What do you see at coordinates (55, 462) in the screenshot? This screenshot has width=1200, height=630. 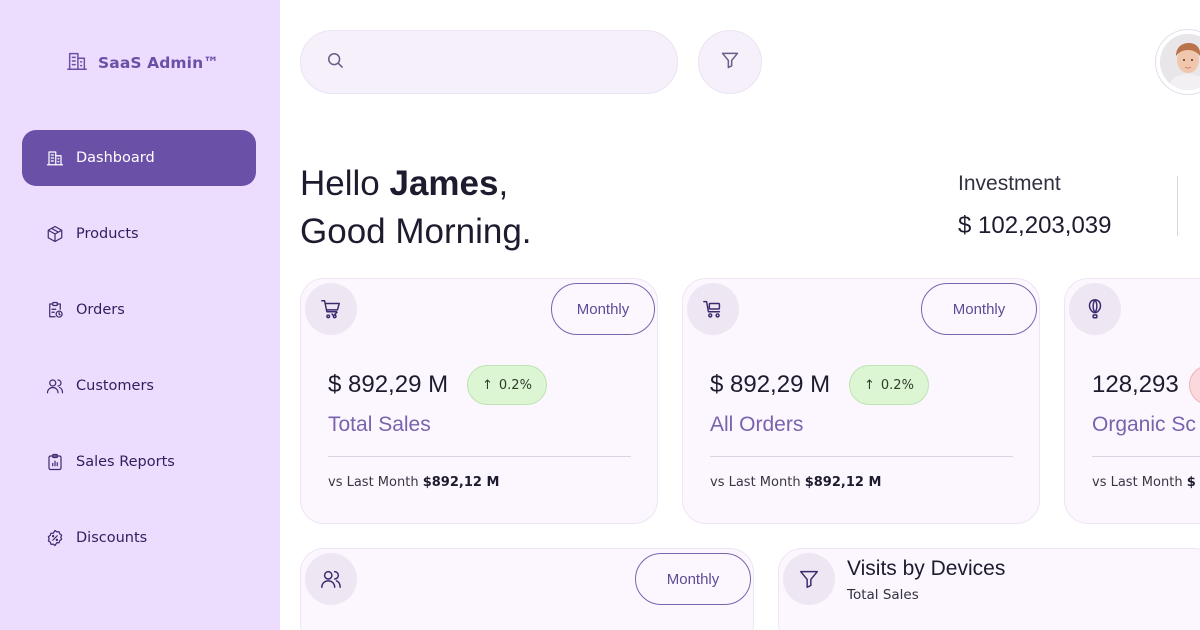 I see `report-icon` at bounding box center [55, 462].